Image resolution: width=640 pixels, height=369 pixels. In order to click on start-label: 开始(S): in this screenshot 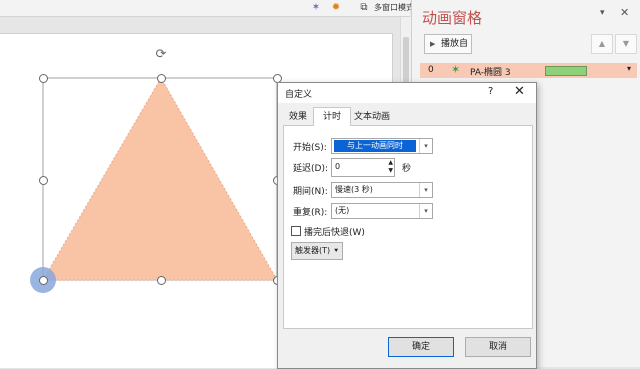, I will do `click(310, 148)`.